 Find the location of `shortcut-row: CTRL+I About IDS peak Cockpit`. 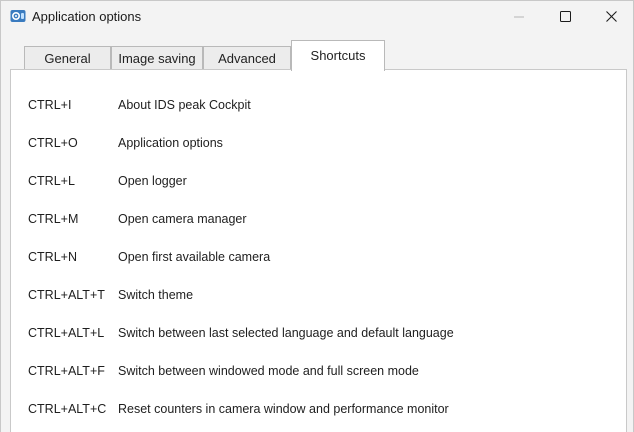

shortcut-row: CTRL+I About IDS peak Cockpit is located at coordinates (311, 107).